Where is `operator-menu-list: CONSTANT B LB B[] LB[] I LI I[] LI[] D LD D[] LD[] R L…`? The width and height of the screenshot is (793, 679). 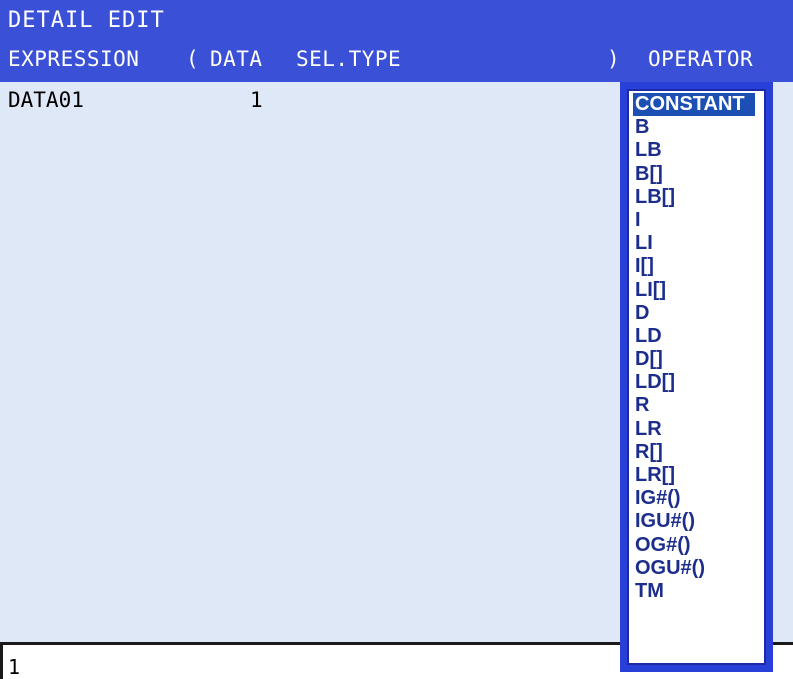
operator-menu-list: CONSTANT B LB B[] LB[] I LI I[] LI[] D LD D[] LD[] R L… is located at coordinates (696, 377).